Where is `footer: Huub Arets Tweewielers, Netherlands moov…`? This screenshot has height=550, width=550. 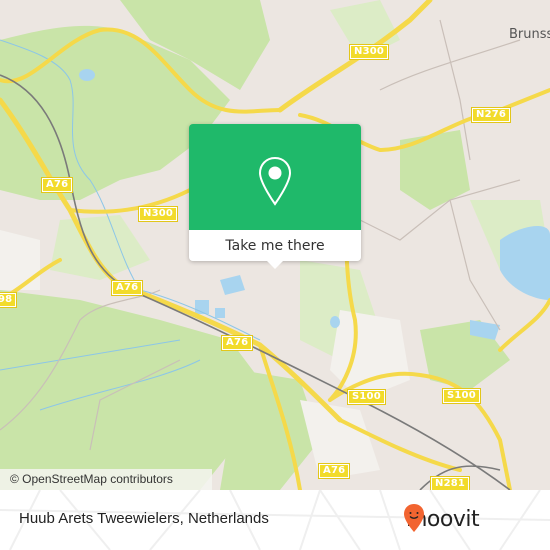 footer: Huub Arets Tweewielers, Netherlands moov… is located at coordinates (275, 520).